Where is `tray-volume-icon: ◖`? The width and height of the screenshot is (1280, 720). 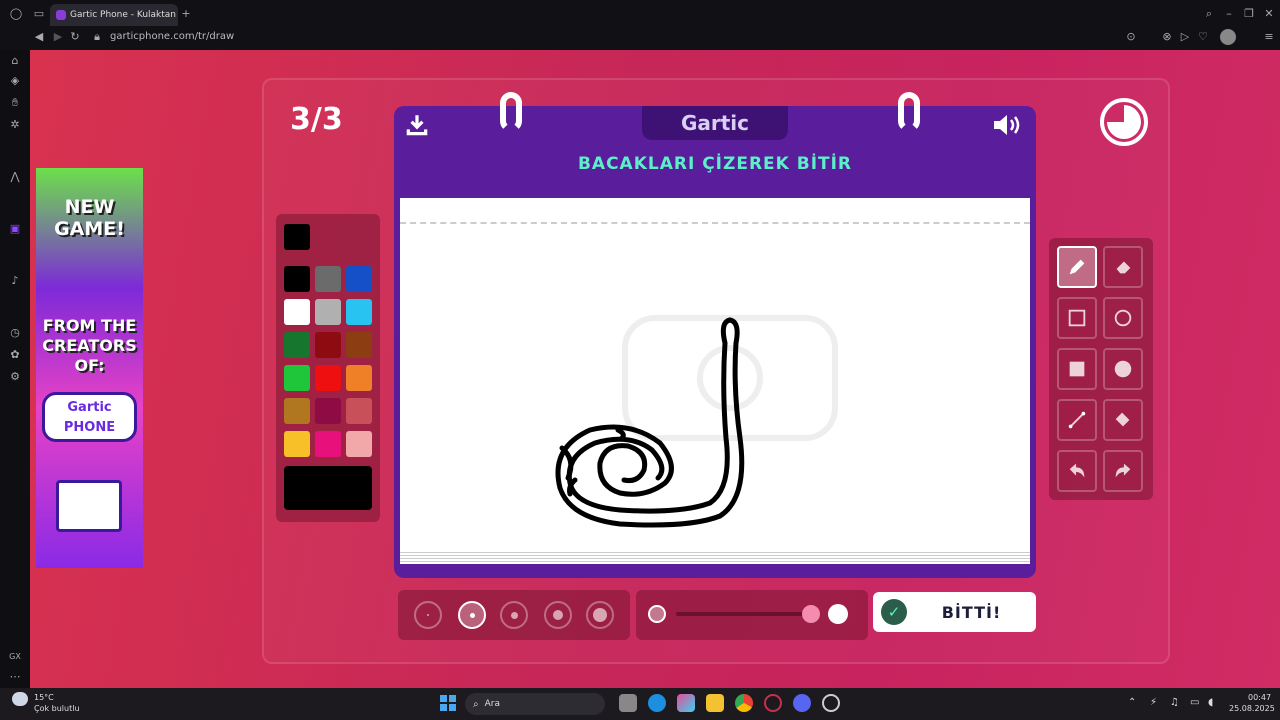 tray-volume-icon: ◖ is located at coordinates (1210, 702).